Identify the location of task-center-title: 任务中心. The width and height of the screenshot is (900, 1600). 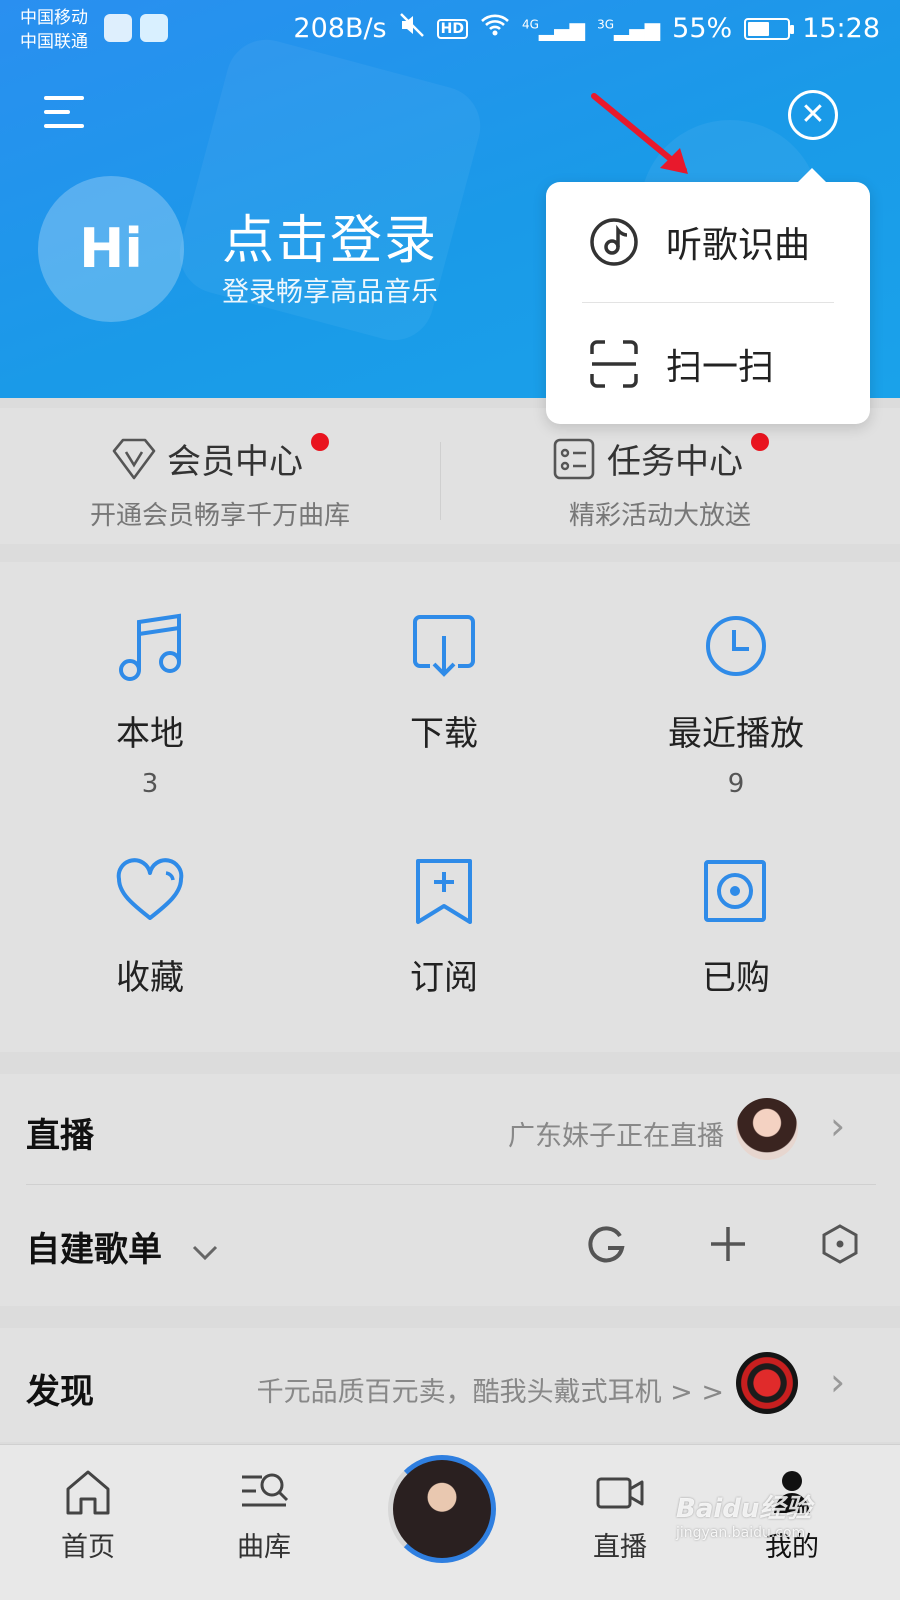
(675, 462).